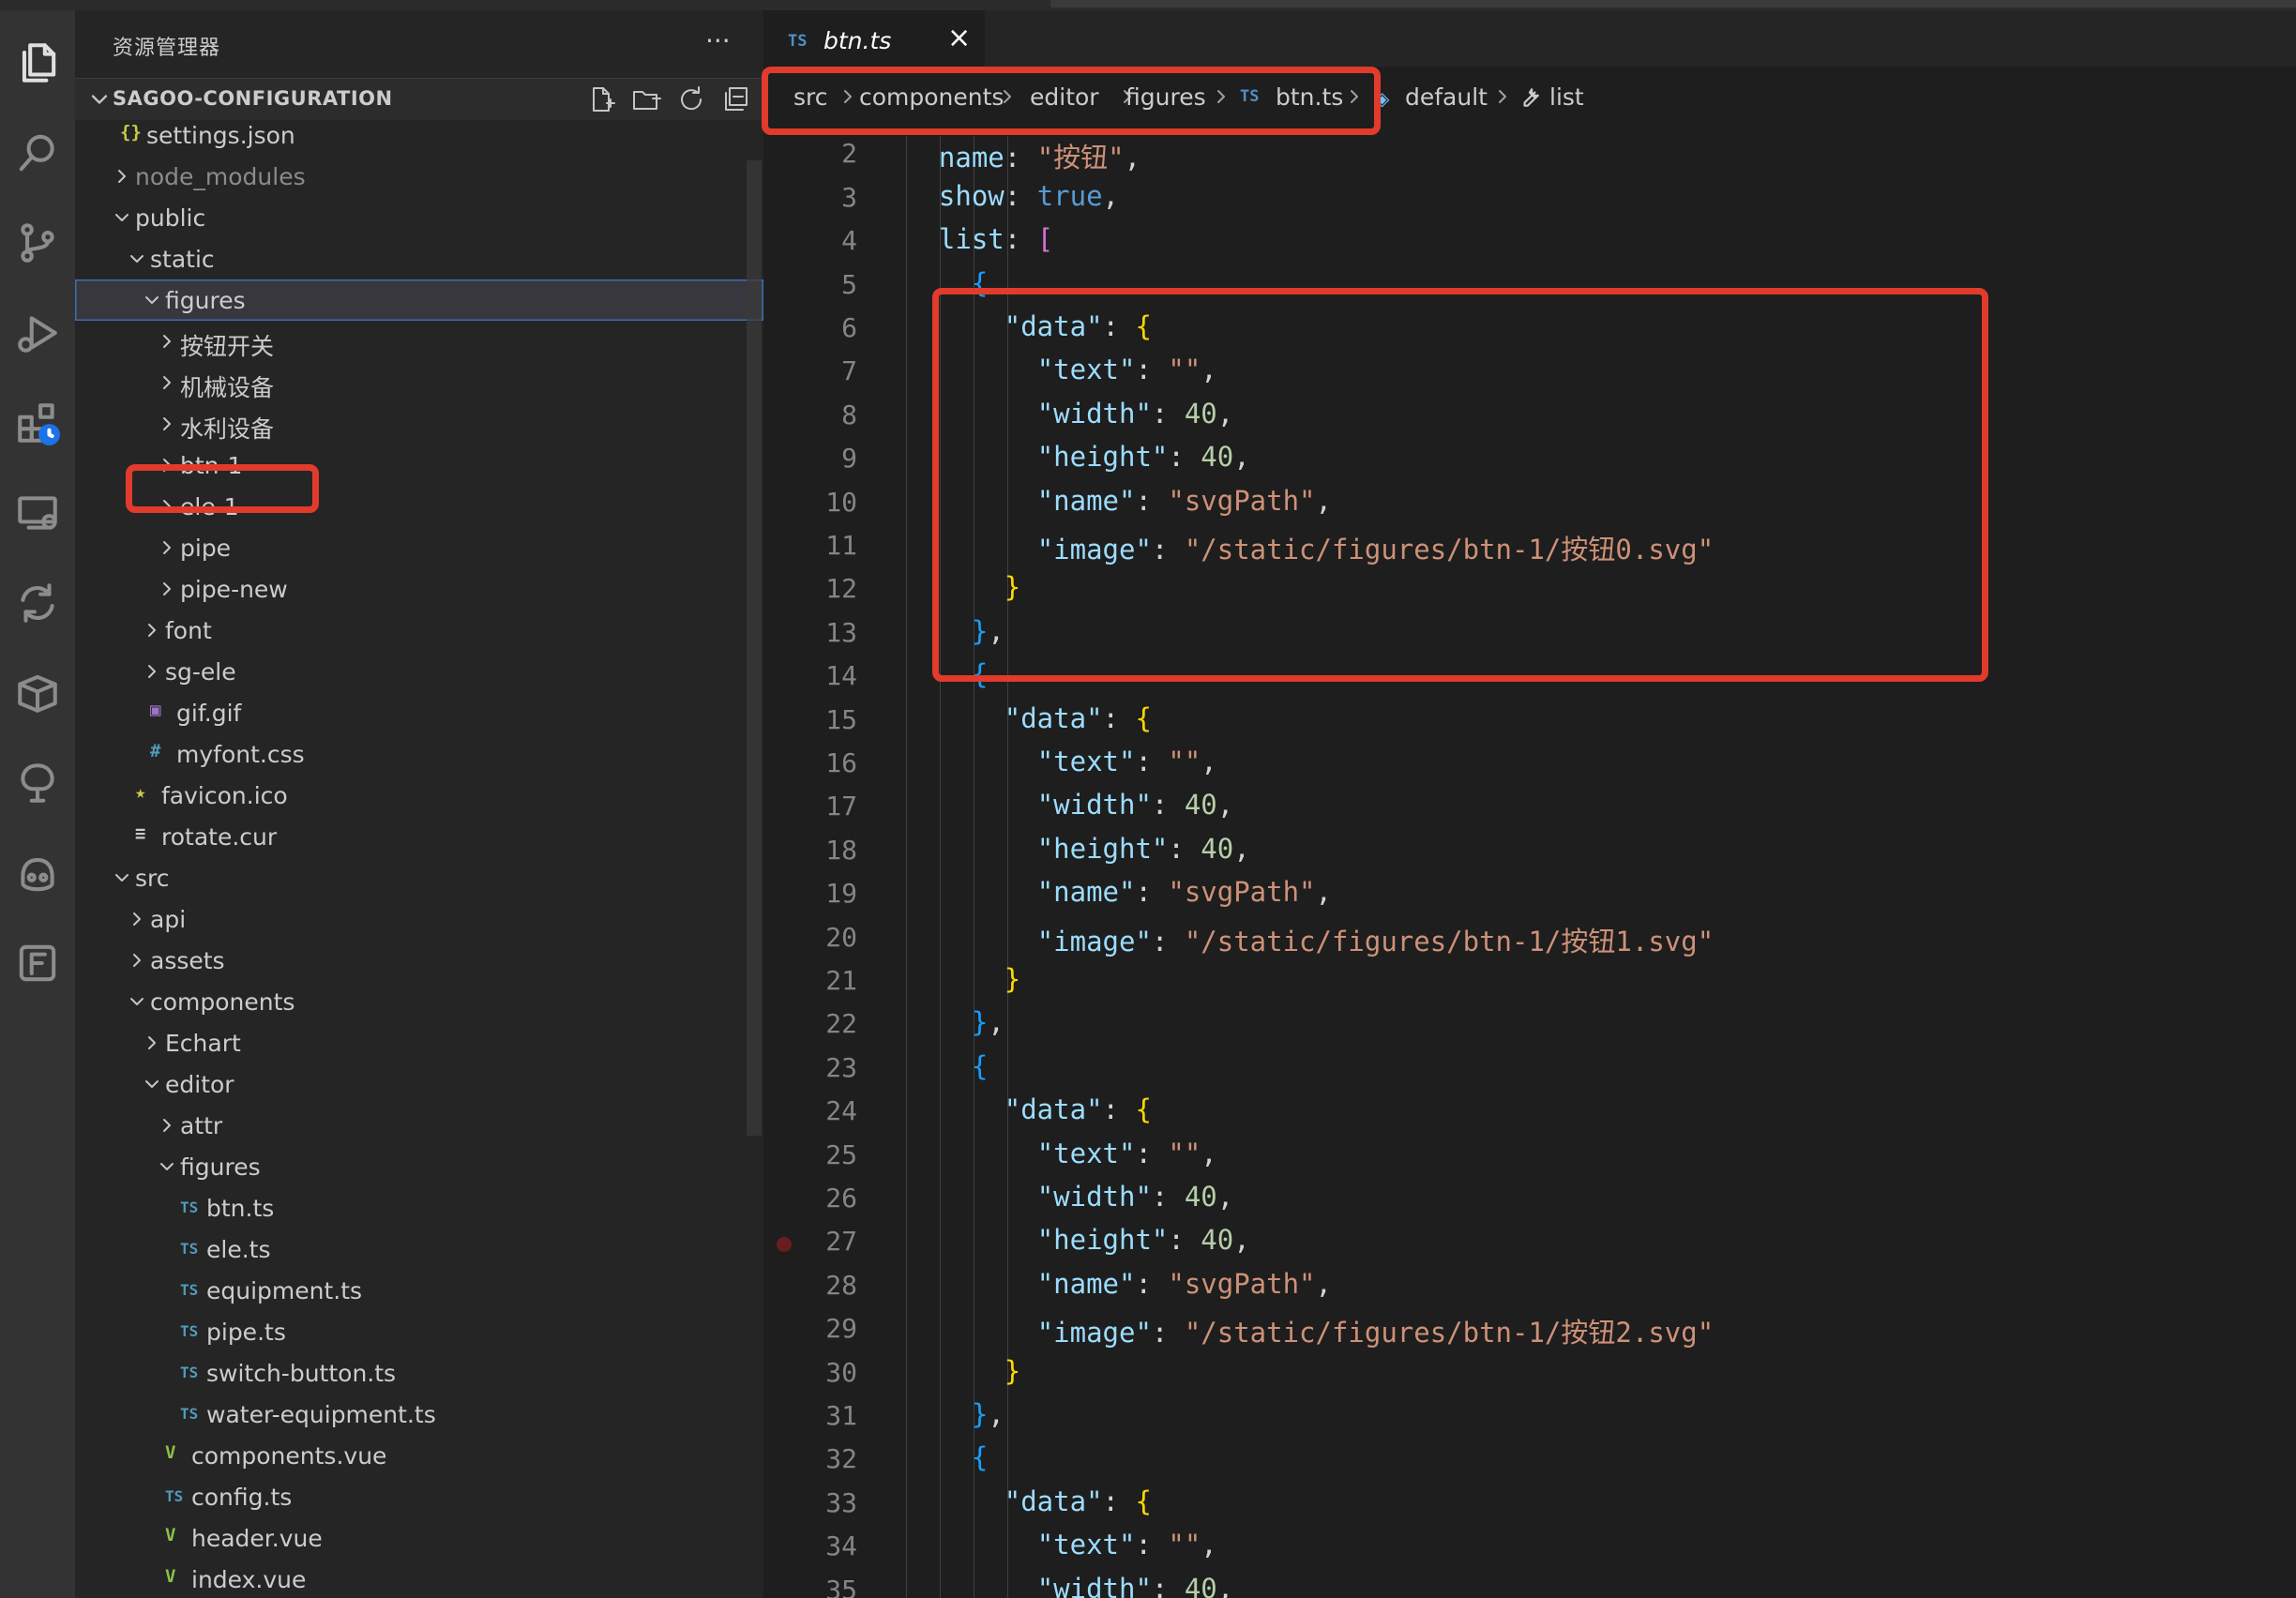  Describe the element at coordinates (419, 837) in the screenshot. I see `tree-file: ≡ rotate.cur` at that location.